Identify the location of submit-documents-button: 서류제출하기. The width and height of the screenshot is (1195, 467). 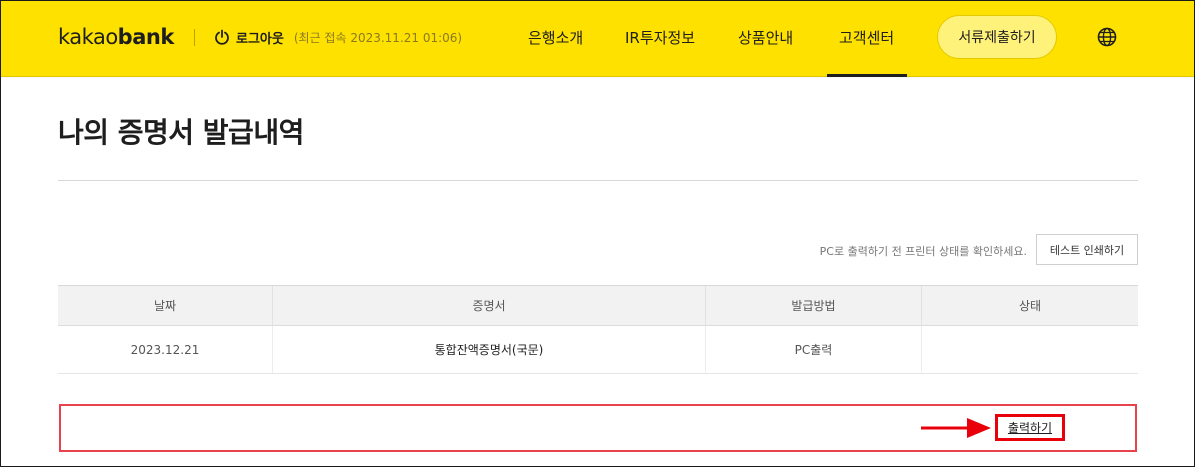
(997, 37).